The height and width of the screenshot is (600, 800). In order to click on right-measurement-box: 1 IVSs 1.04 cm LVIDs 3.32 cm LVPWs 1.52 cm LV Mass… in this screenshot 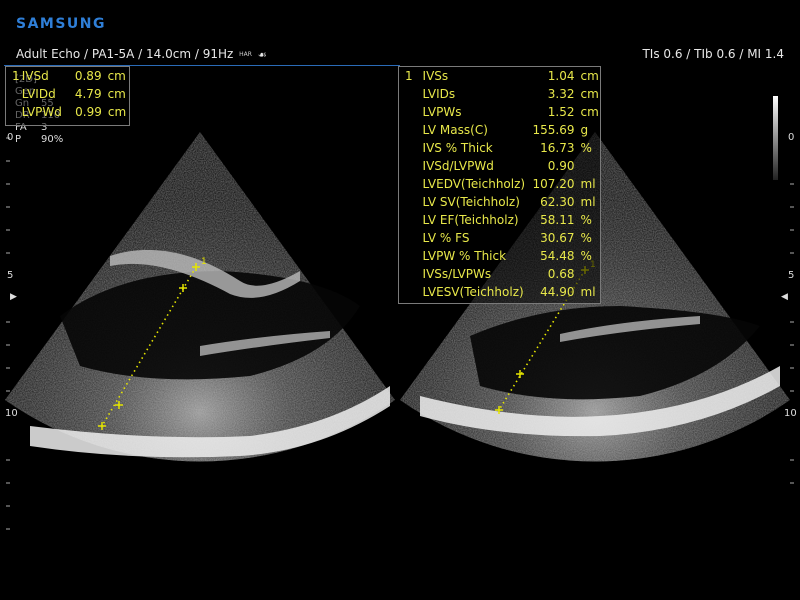, I will do `click(499, 185)`.